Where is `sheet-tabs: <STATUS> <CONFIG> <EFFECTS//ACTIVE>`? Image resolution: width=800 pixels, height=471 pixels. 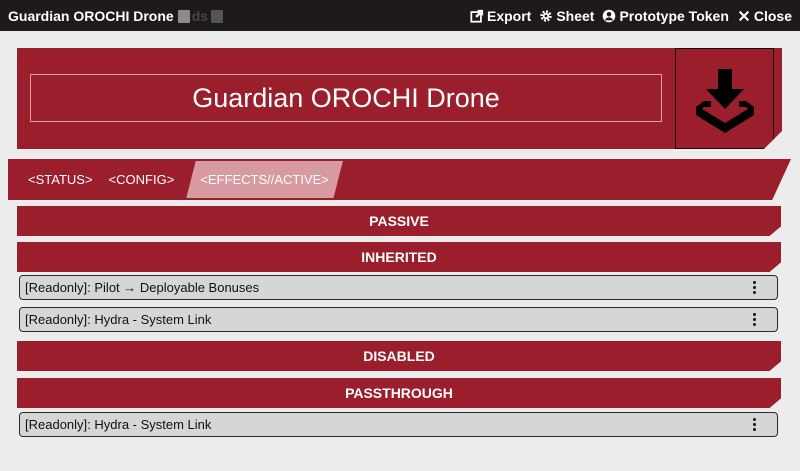
sheet-tabs: <STATUS> <CONFIG> <EFFECTS//ACTIVE> is located at coordinates (399, 179).